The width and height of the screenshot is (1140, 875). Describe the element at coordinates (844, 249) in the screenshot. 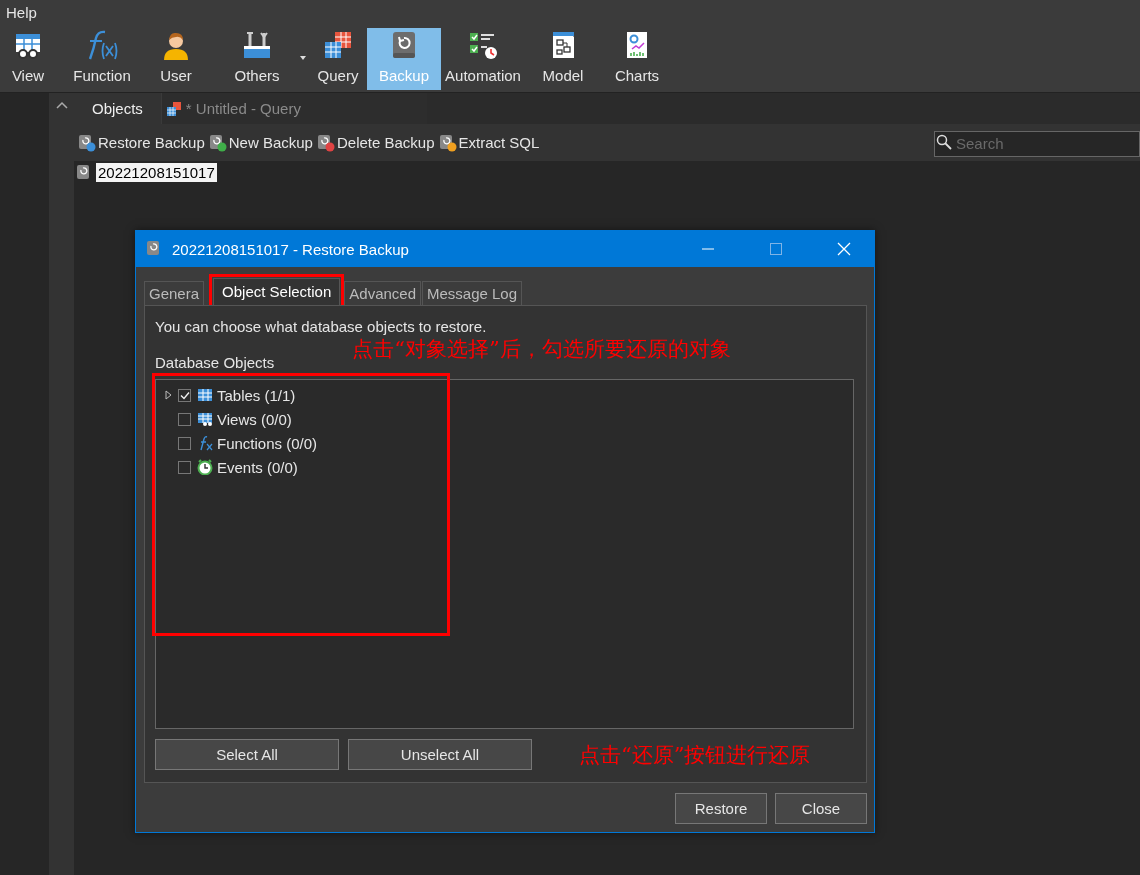

I see `close-icon` at that location.